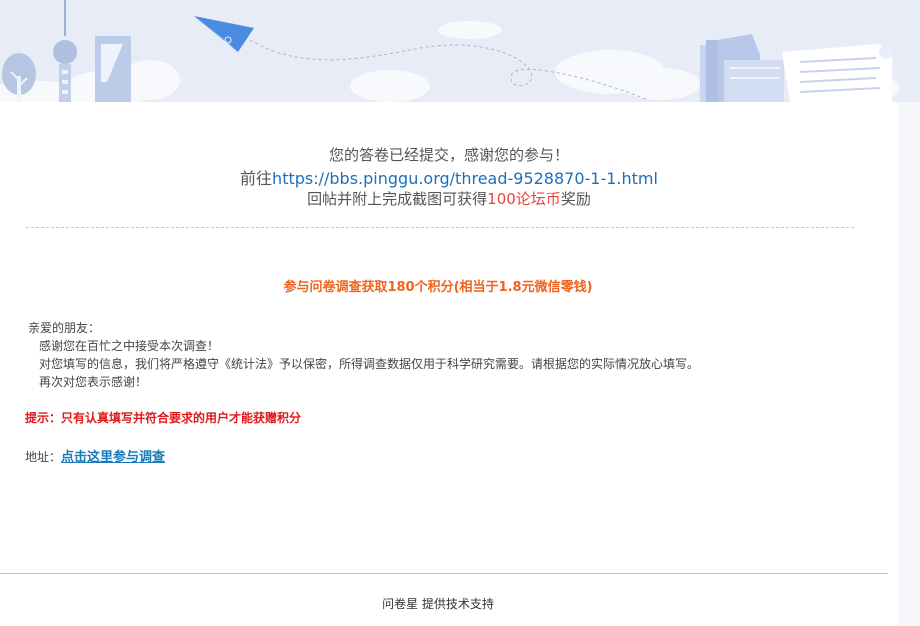 The height and width of the screenshot is (626, 920). What do you see at coordinates (448, 155) in the screenshot?
I see `submit-confirmation: 您的答卷已经提交，感谢您的参与！` at bounding box center [448, 155].